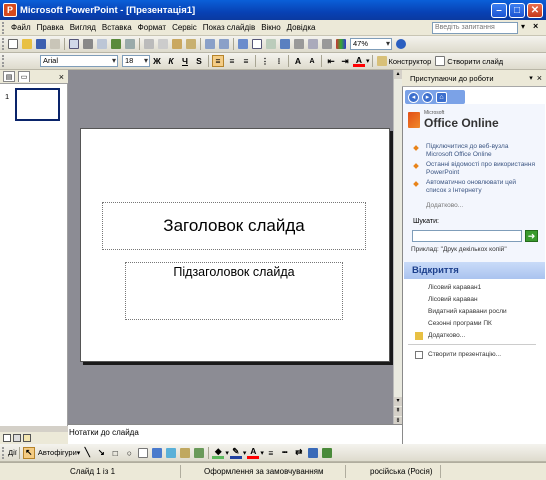 Image resolution: width=546 pixels, height=480 pixels. I want to click on recent-file-2: Лісовий караван, so click(453, 299).